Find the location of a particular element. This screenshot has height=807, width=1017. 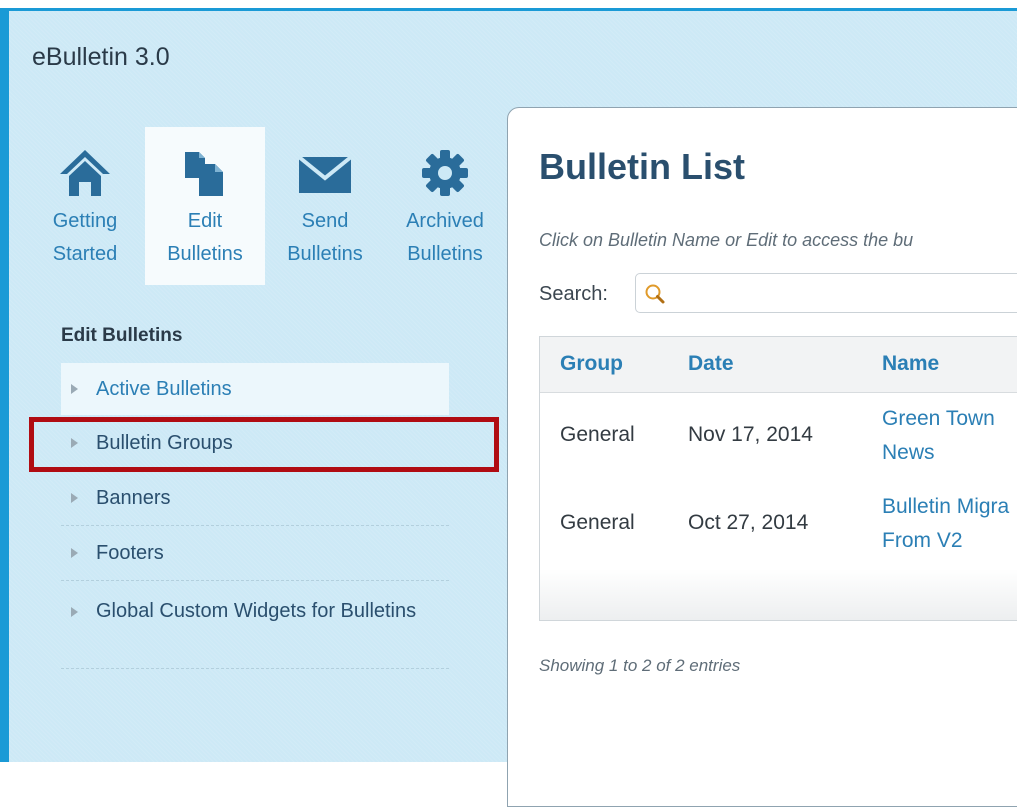

sidebar-item-banners: Banners is located at coordinates (255, 498).